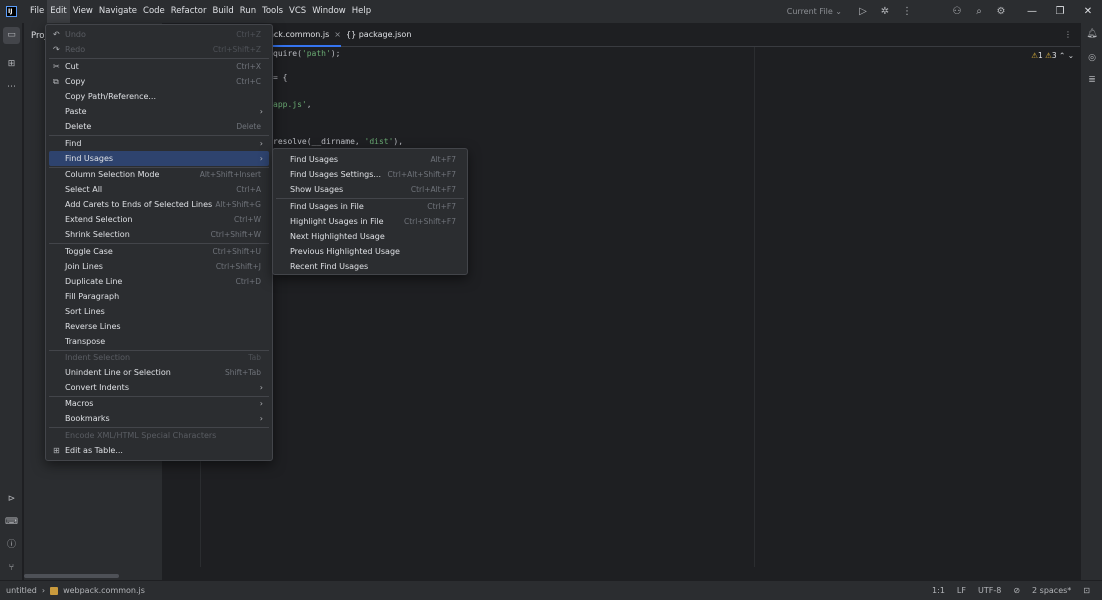 The width and height of the screenshot is (1102, 600). I want to click on minimize-icon: —, so click(1032, 11).